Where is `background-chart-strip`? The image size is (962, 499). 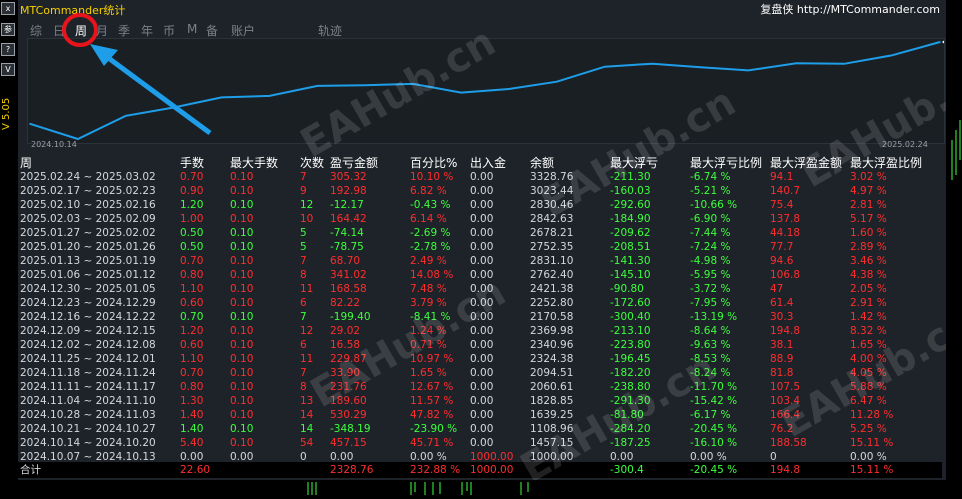 background-chart-strip is located at coordinates (954, 246).